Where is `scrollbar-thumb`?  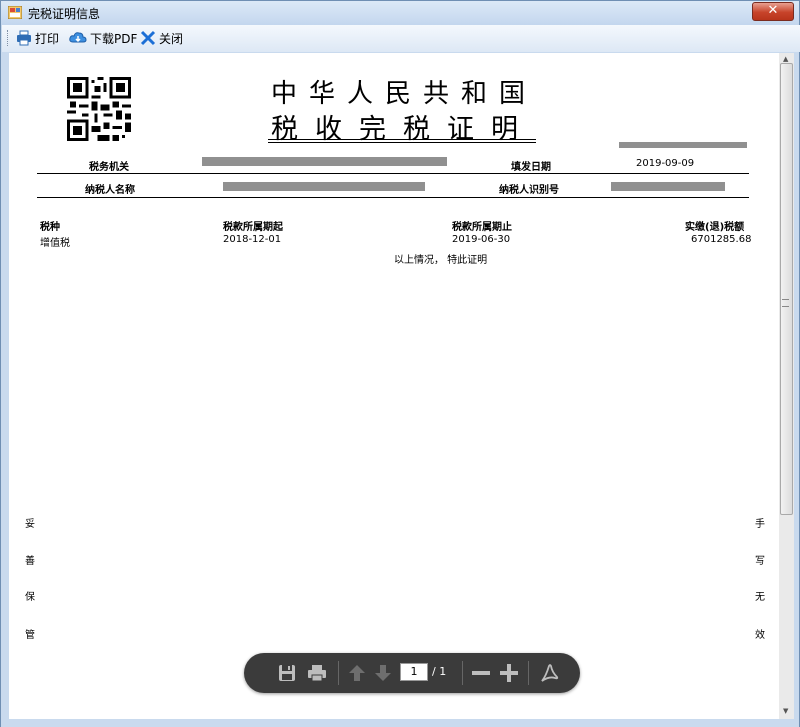 scrollbar-thumb is located at coordinates (786, 289).